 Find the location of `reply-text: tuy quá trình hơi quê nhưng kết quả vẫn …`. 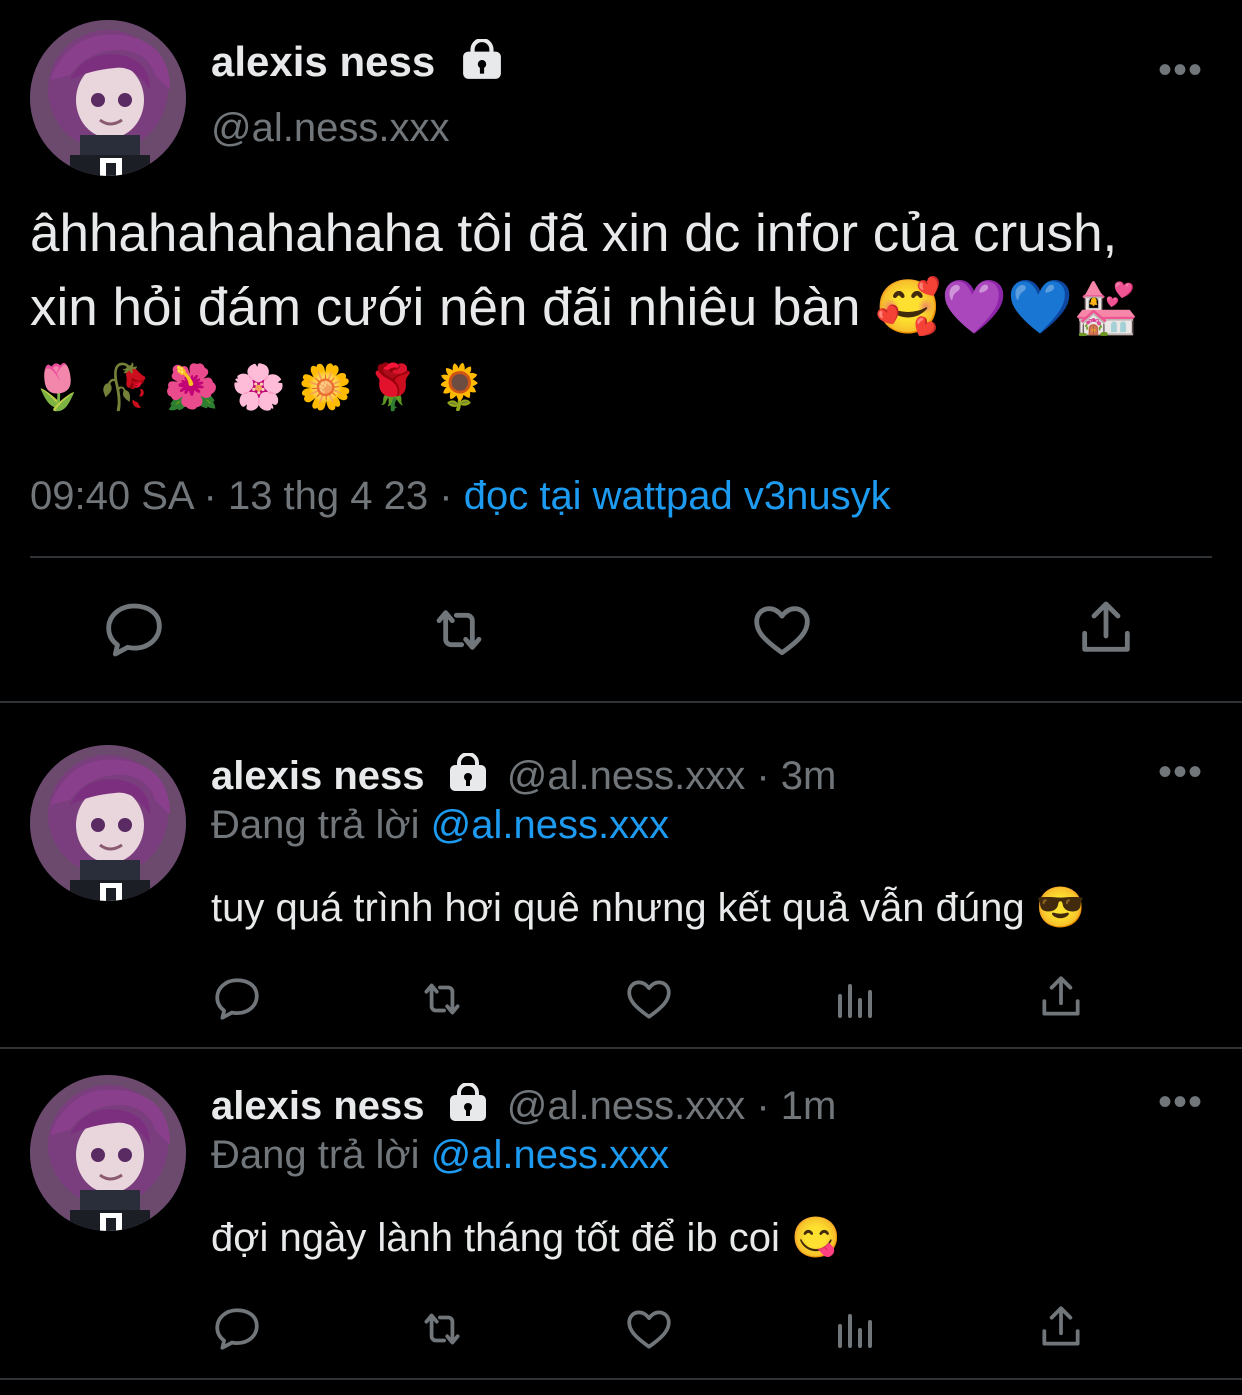

reply-text: tuy quá trình hơi quê nhưng kết quả vẫn … is located at coordinates (648, 908).